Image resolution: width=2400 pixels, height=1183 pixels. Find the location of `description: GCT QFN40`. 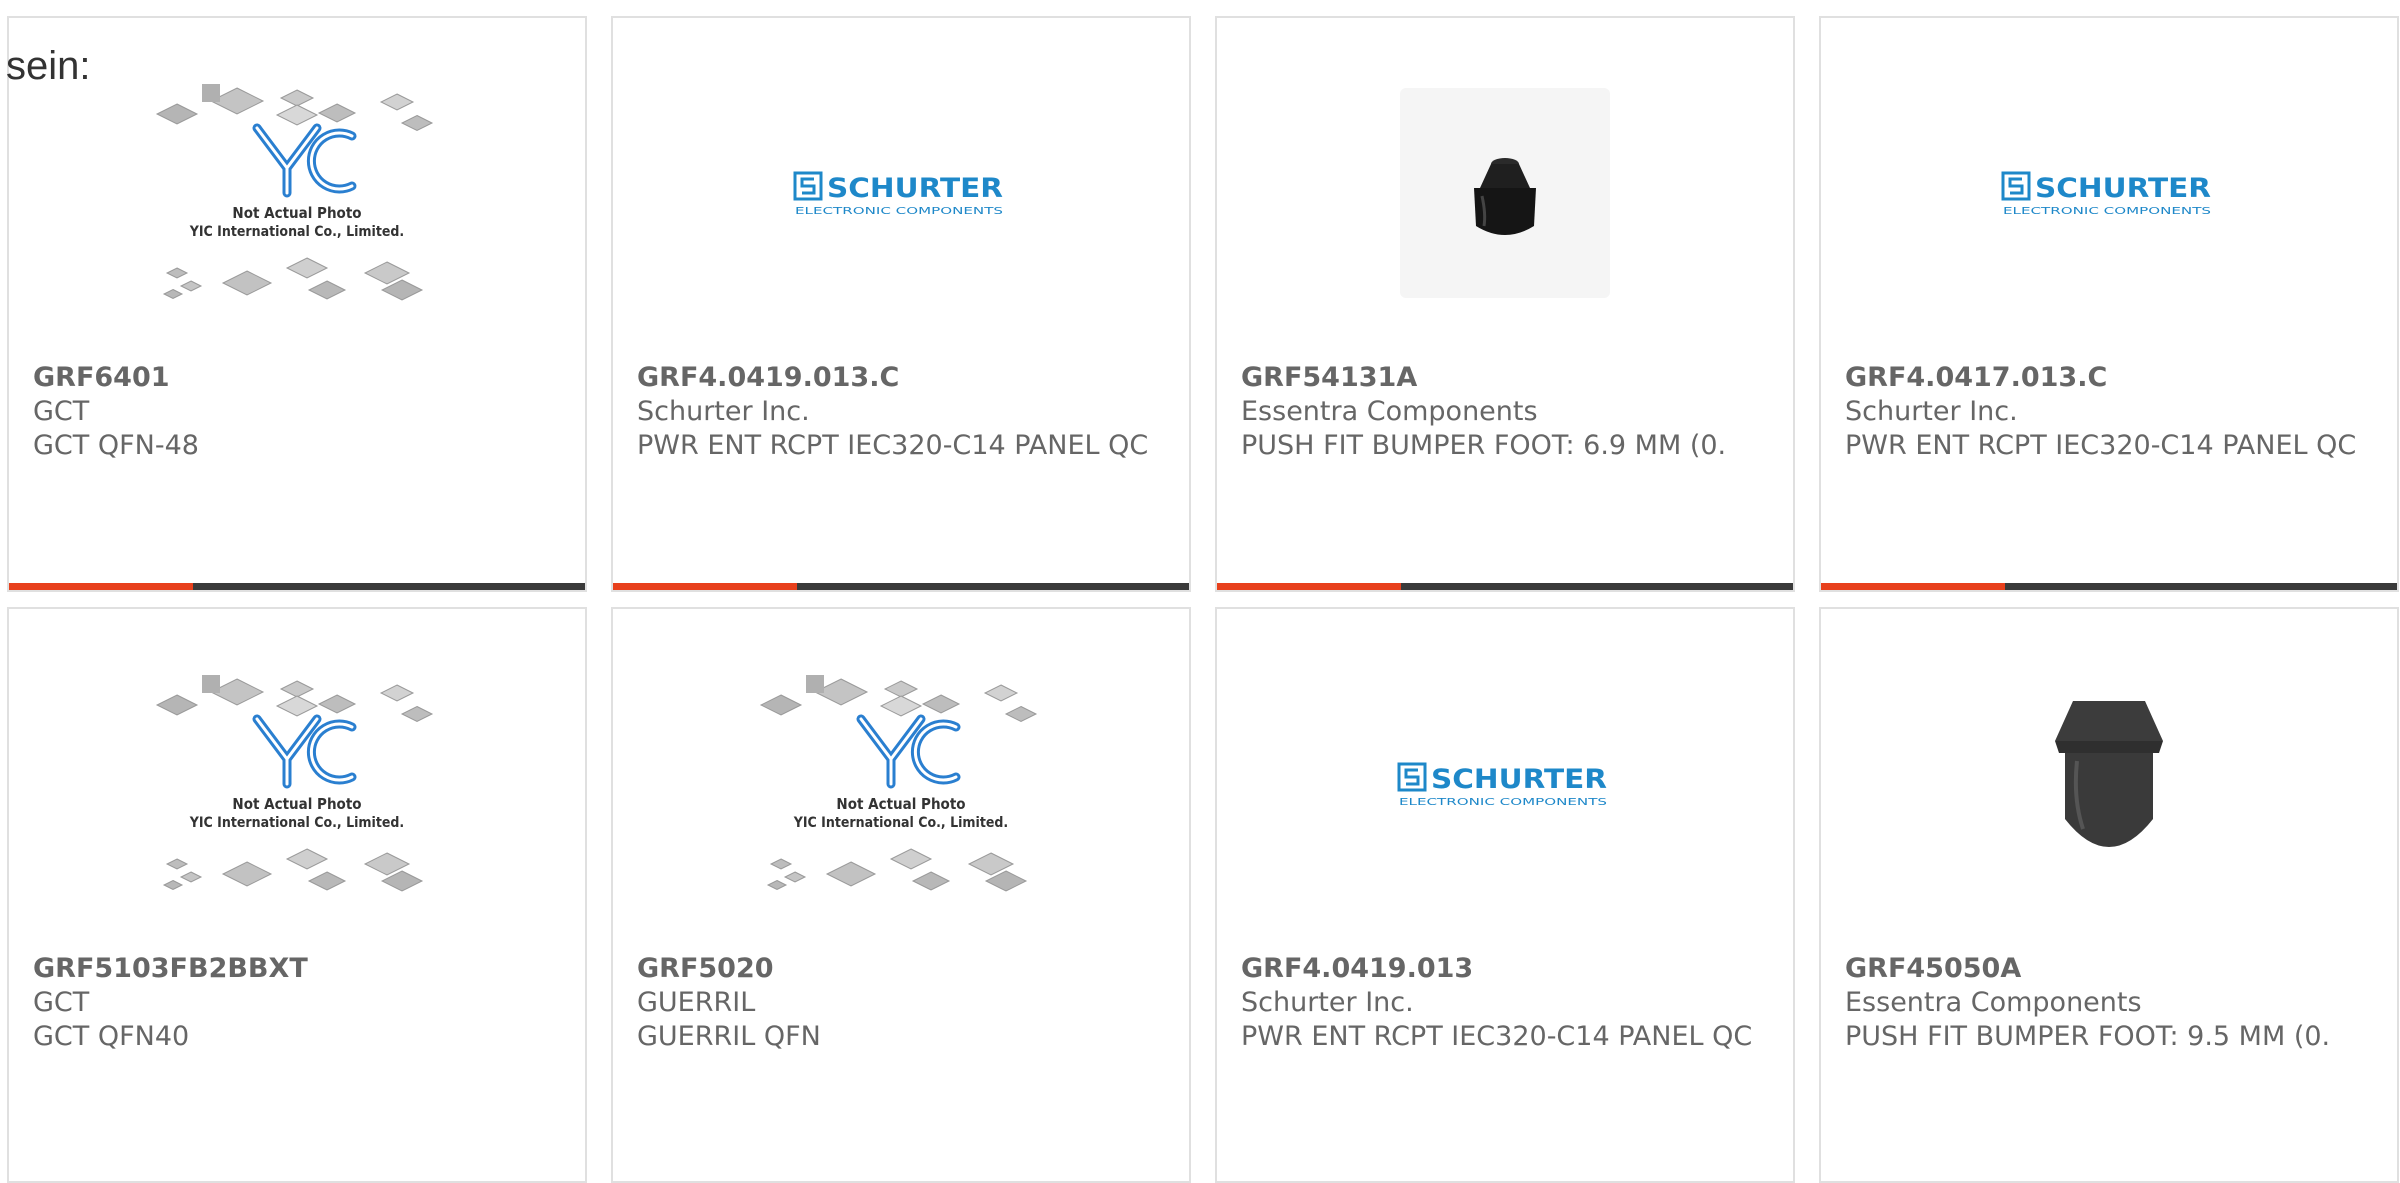

description: GCT QFN40 is located at coordinates (111, 1036).